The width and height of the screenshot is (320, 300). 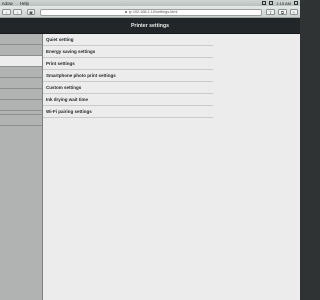 What do you see at coordinates (128, 100) in the screenshot?
I see `list-item-ink-drying-wait-time: Ink drying wait time` at bounding box center [128, 100].